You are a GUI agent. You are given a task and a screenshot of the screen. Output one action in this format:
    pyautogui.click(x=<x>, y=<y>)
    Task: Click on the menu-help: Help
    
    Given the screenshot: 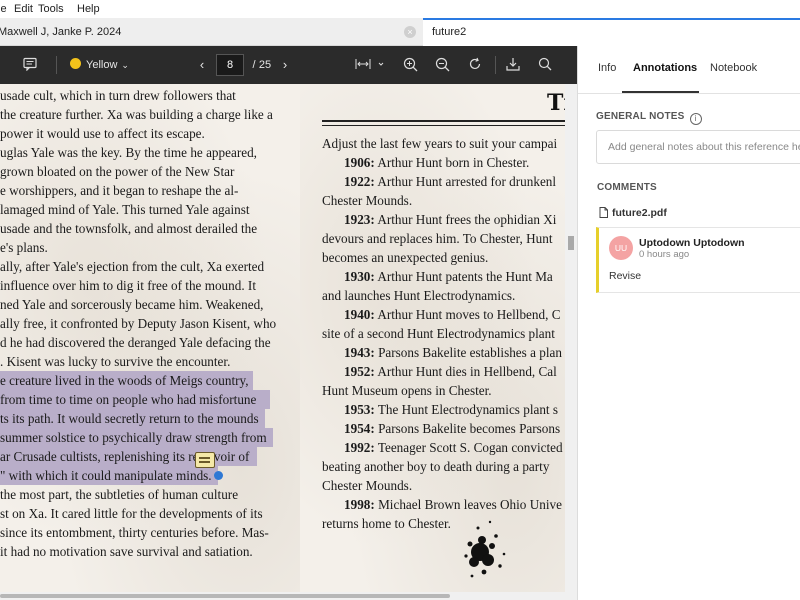 What is the action you would take?
    pyautogui.click(x=88, y=9)
    